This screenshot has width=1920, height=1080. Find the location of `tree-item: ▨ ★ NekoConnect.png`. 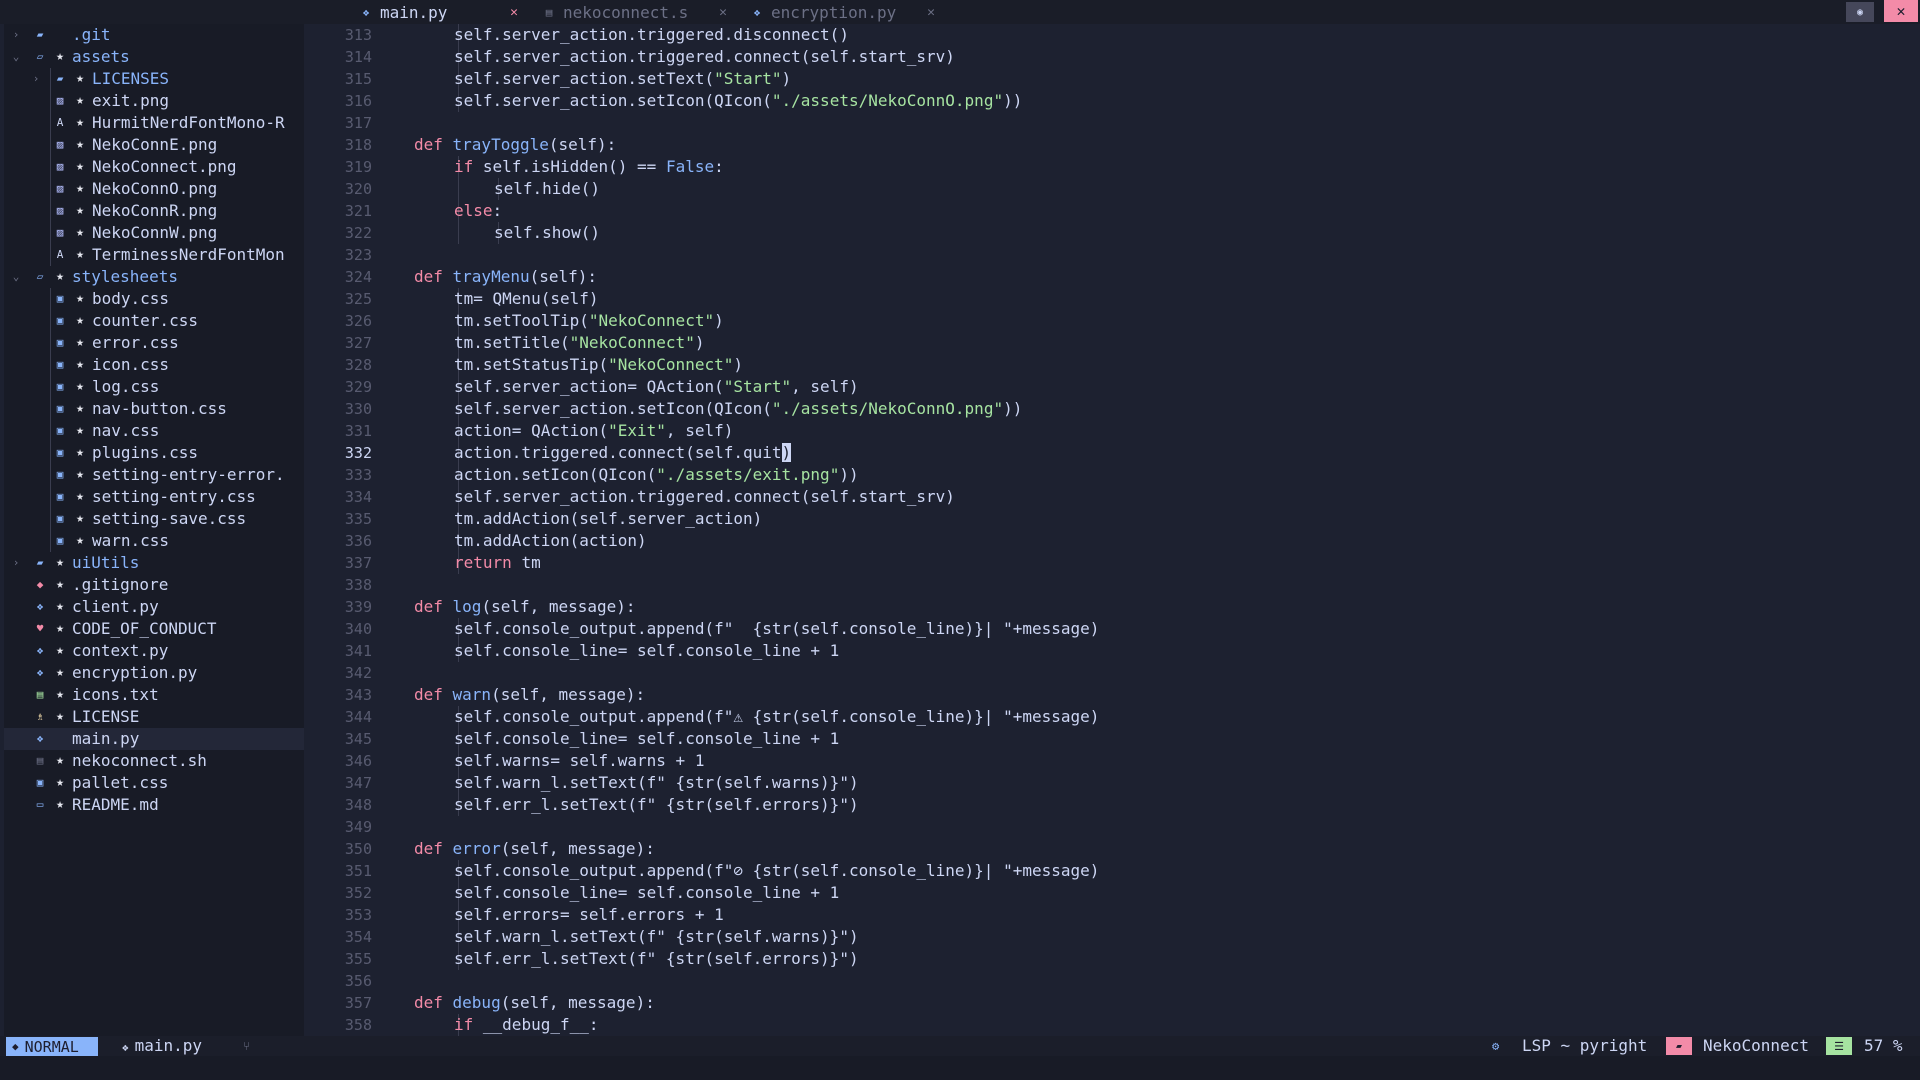

tree-item: ▨ ★ NekoConnect.png is located at coordinates (154, 167).